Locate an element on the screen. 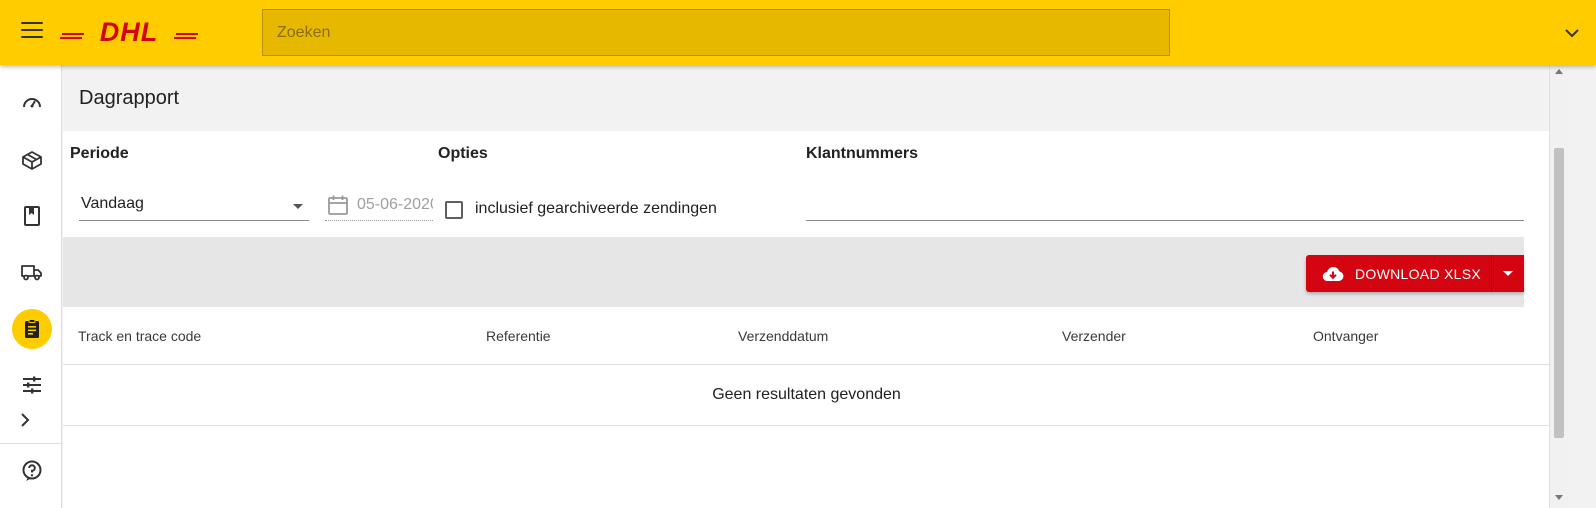  search-box is located at coordinates (716, 32).